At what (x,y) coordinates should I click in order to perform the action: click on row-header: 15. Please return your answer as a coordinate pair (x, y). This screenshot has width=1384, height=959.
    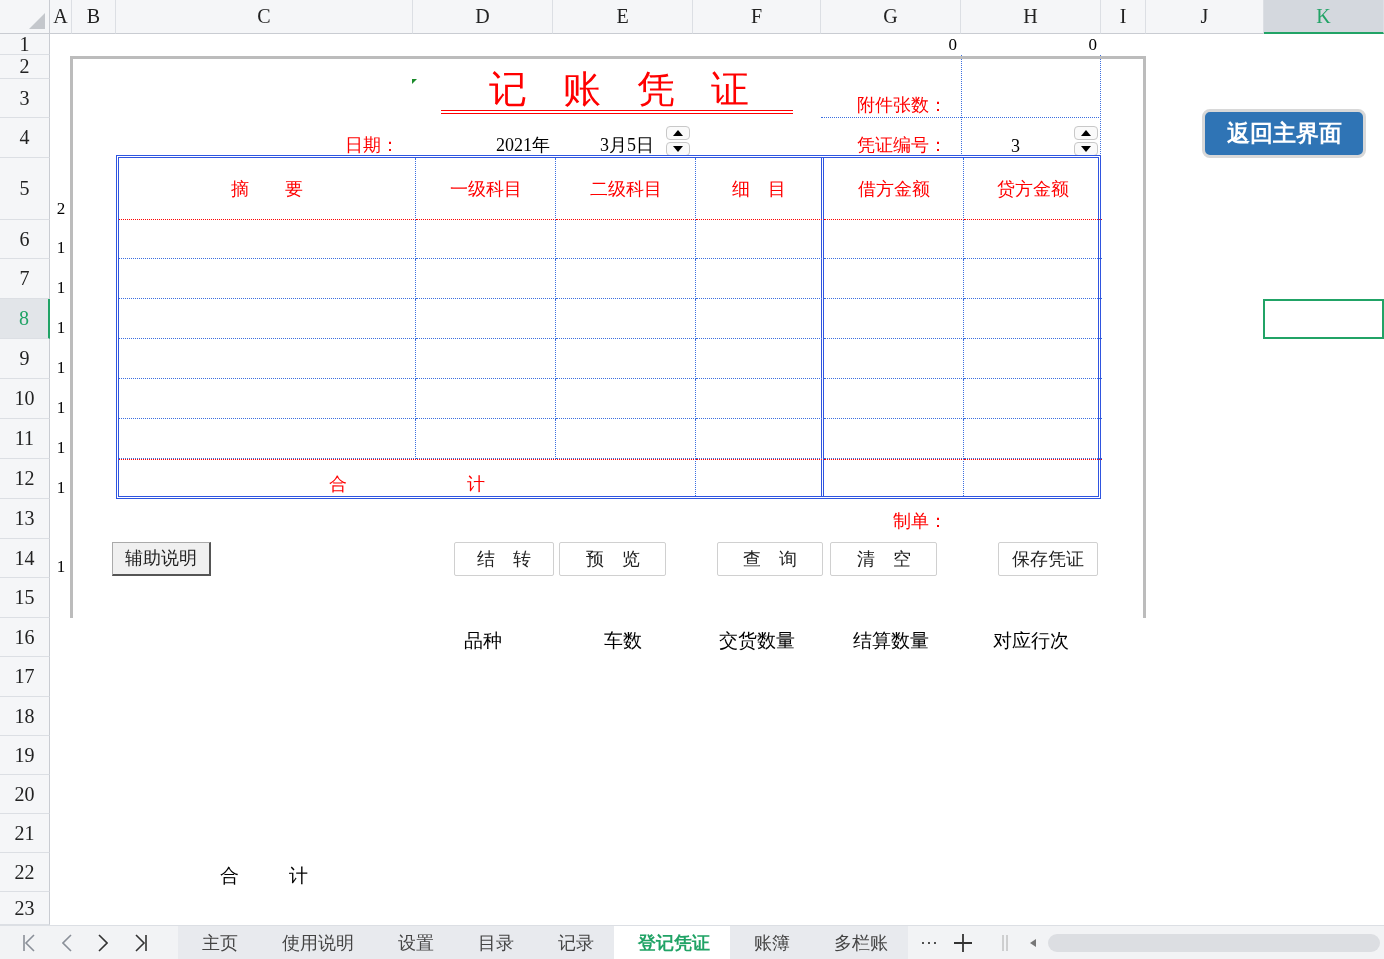
    Looking at the image, I should click on (25, 598).